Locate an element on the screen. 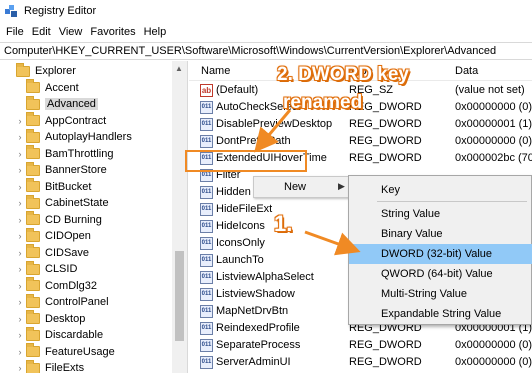 The image size is (532, 373). context-menu-new: New ▶ is located at coordinates (303, 187).